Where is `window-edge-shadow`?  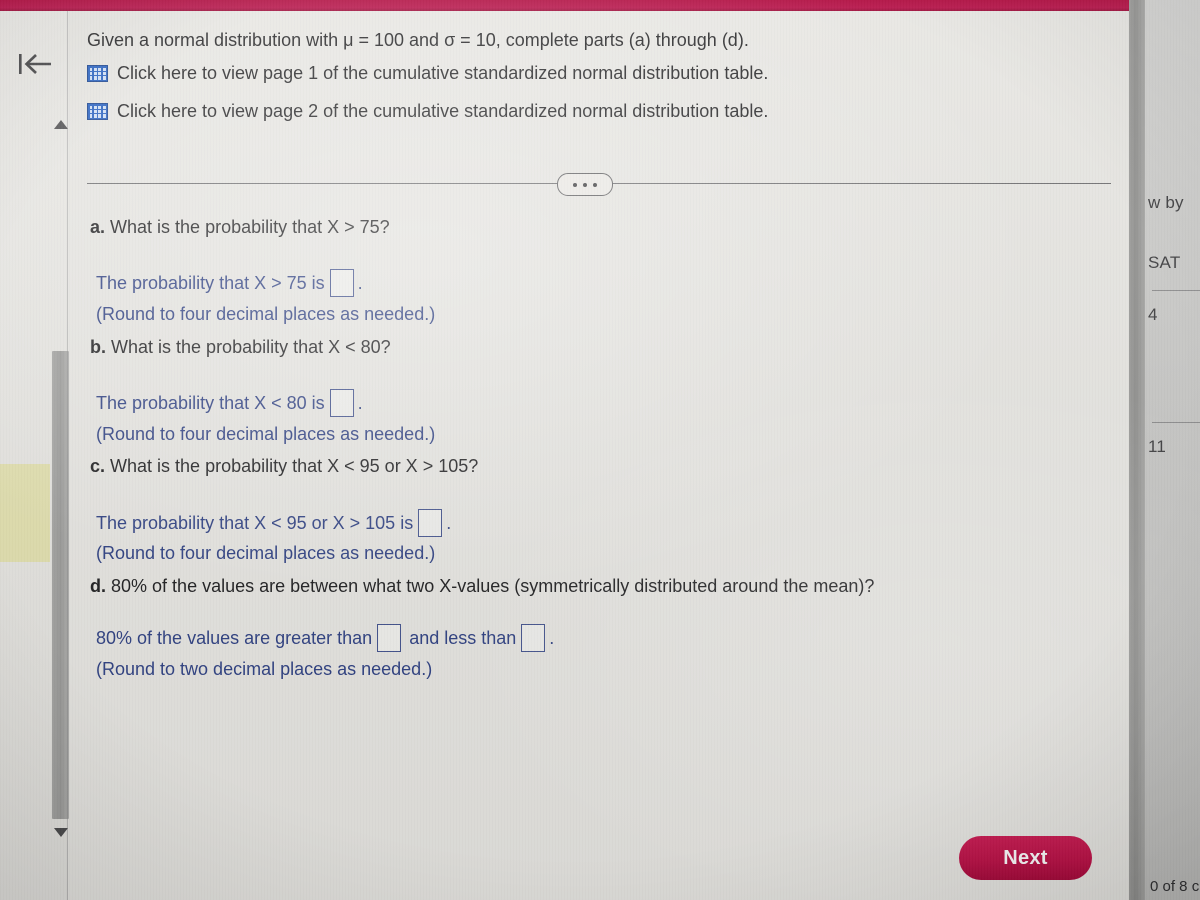 window-edge-shadow is located at coordinates (1136, 450).